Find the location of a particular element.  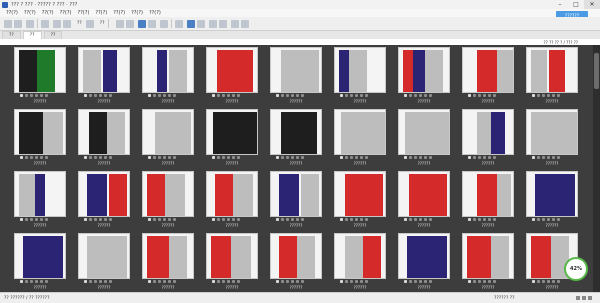

minimize-button: – is located at coordinates (560, 4).